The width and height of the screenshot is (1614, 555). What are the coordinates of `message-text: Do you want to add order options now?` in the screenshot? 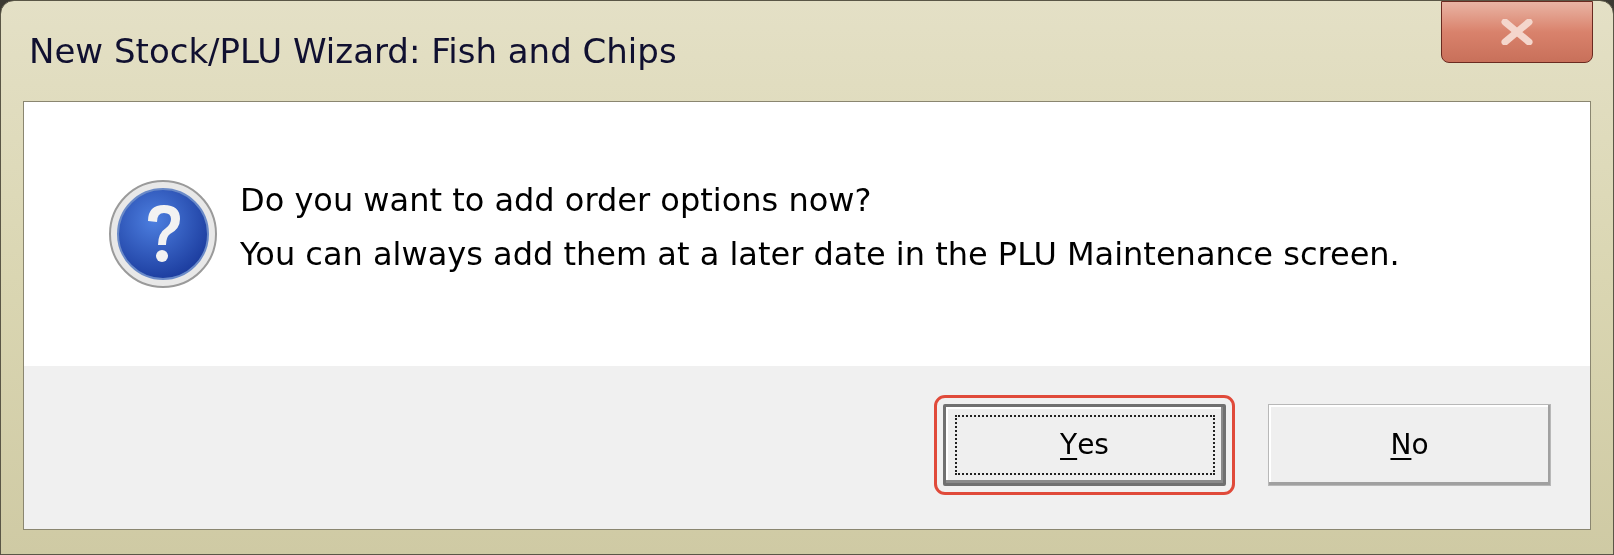 It's located at (556, 200).